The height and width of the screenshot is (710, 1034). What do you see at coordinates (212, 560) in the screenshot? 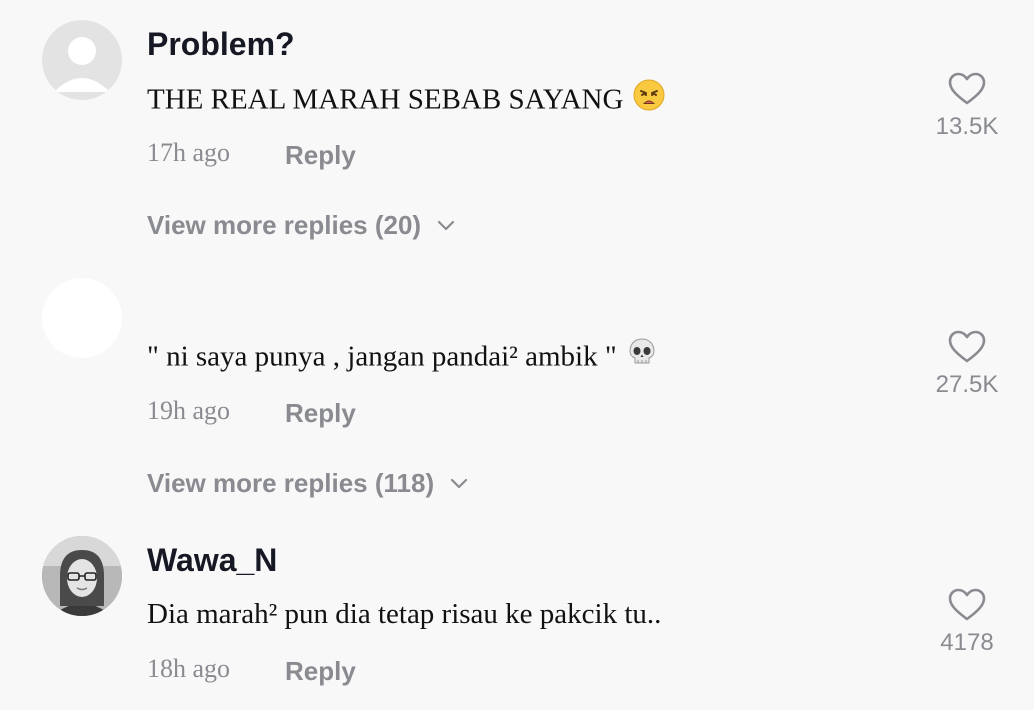
I see `comment-username: Wawa_N` at bounding box center [212, 560].